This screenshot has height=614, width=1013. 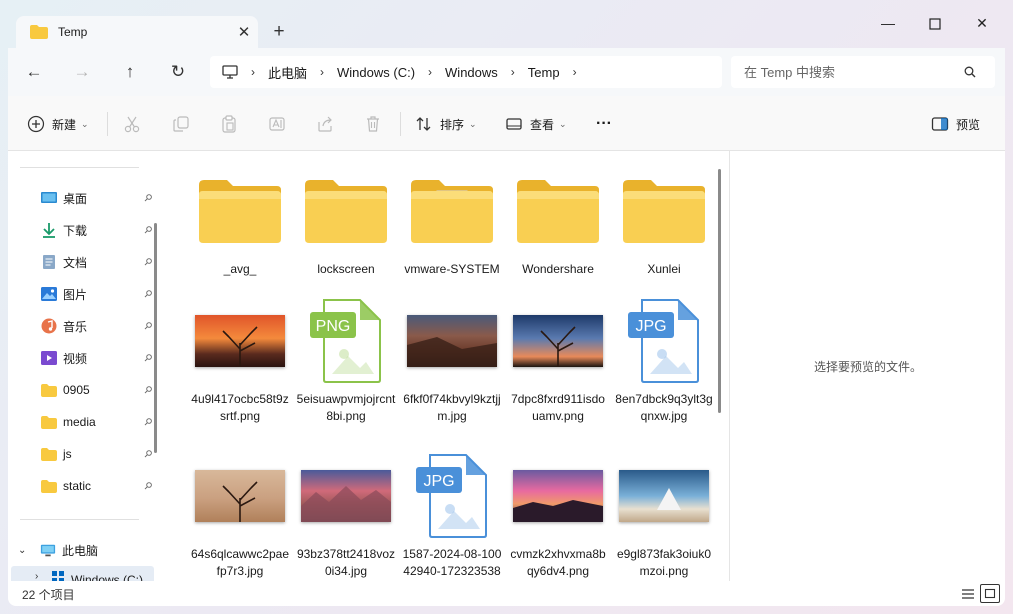 I want to click on sidebar-scrollbar, so click(x=155, y=338).